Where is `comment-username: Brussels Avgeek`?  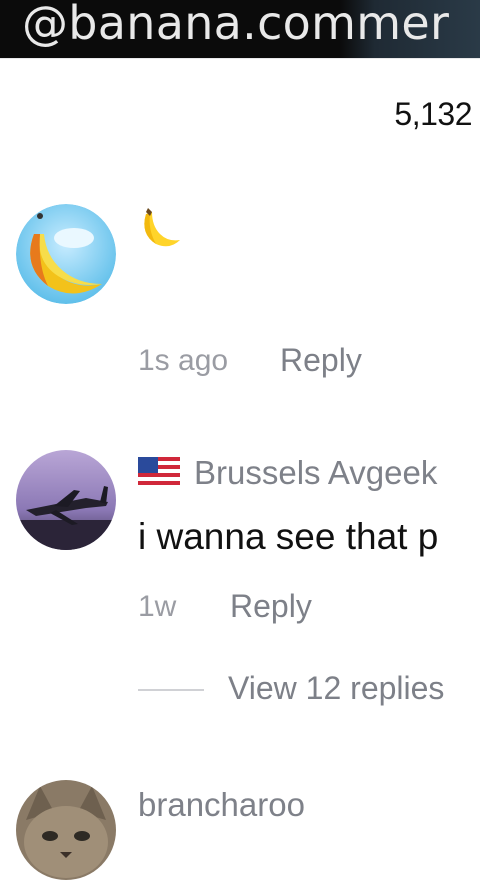
comment-username: Brussels Avgeek is located at coordinates (287, 474).